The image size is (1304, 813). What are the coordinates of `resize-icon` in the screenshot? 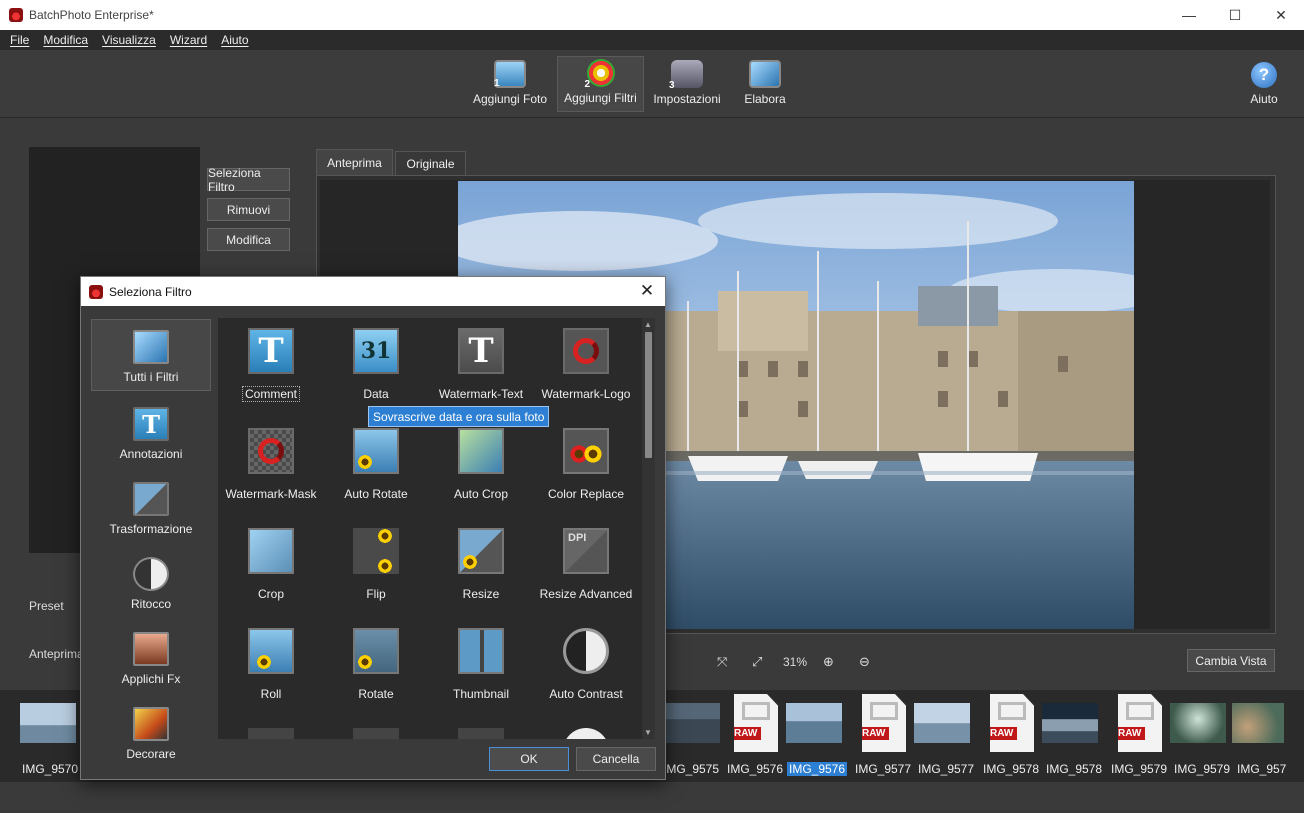 It's located at (481, 551).